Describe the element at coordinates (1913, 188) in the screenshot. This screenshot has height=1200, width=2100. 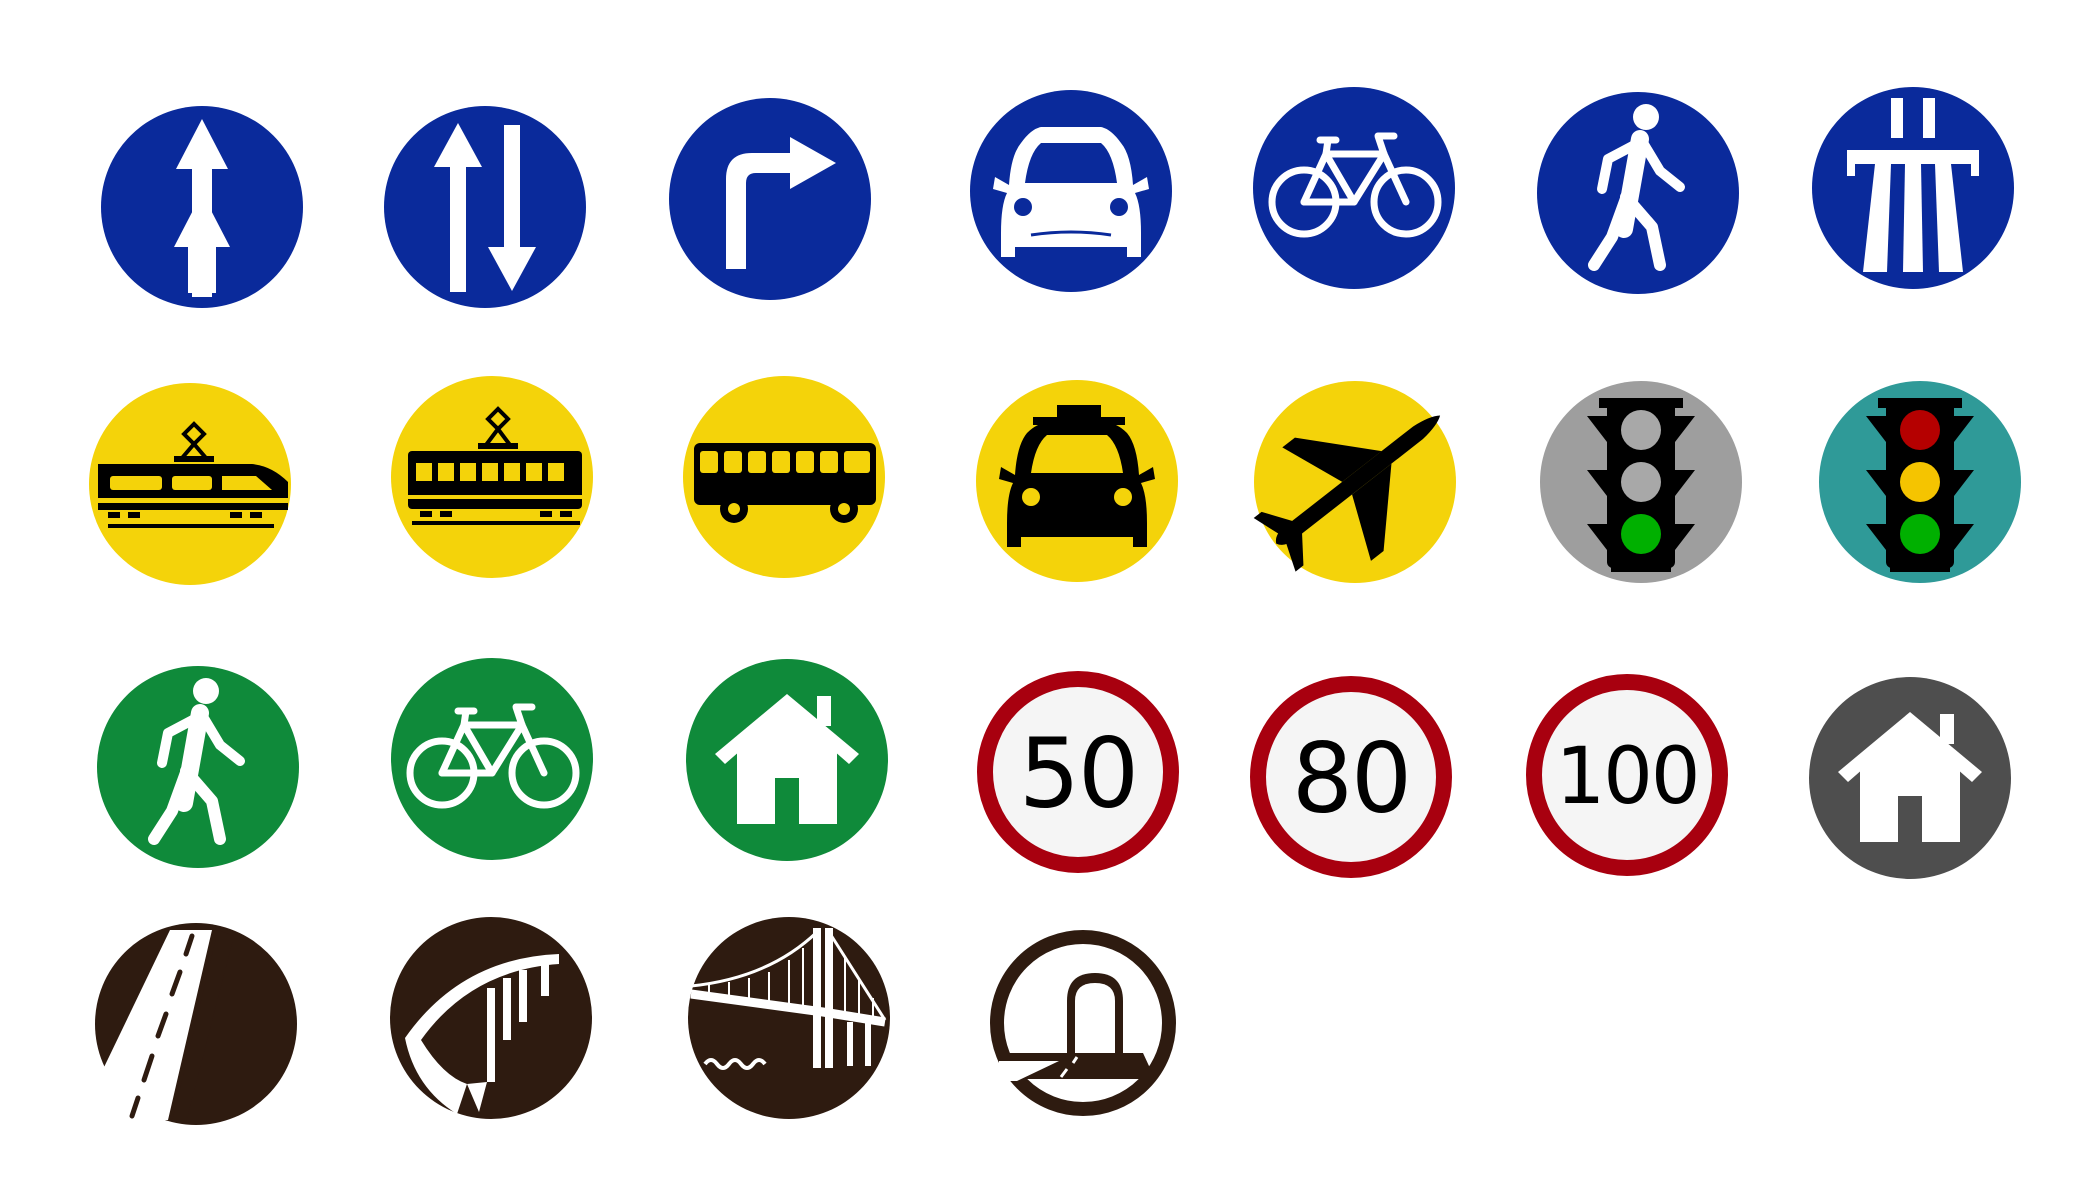
I see `motorway-sign` at that location.